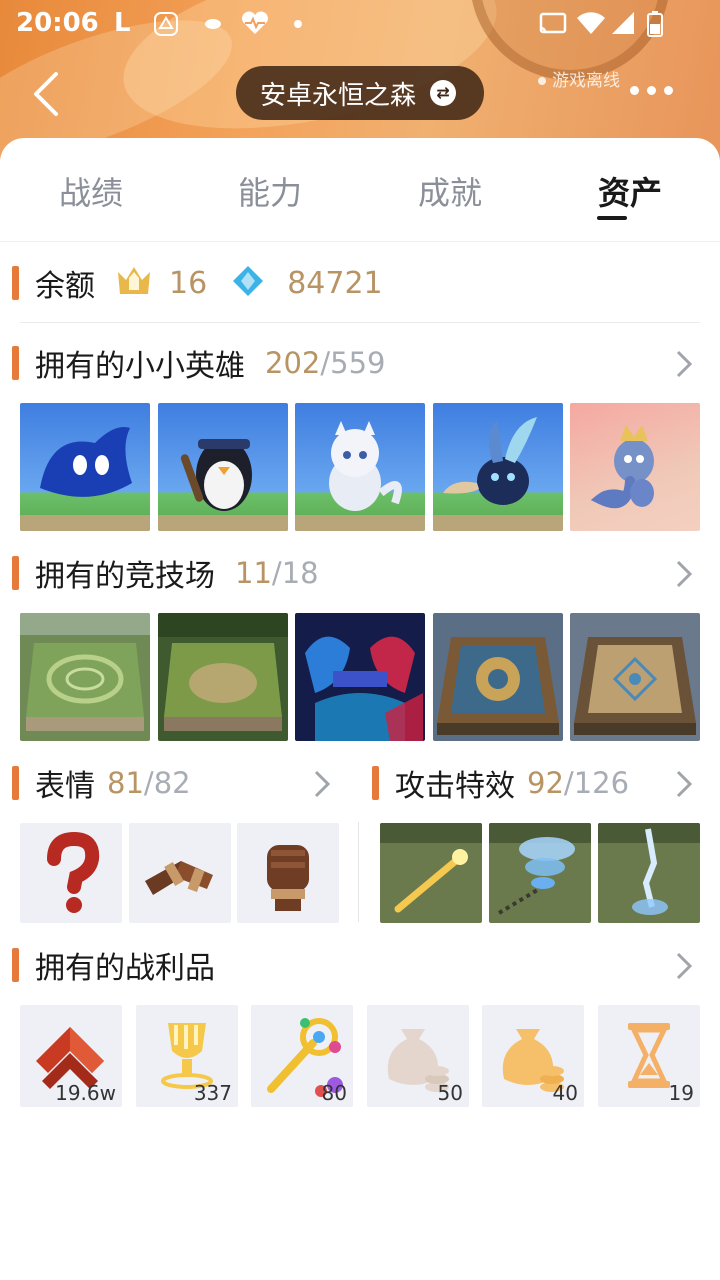  I want to click on game-status-label: 游戏离线, so click(586, 81).